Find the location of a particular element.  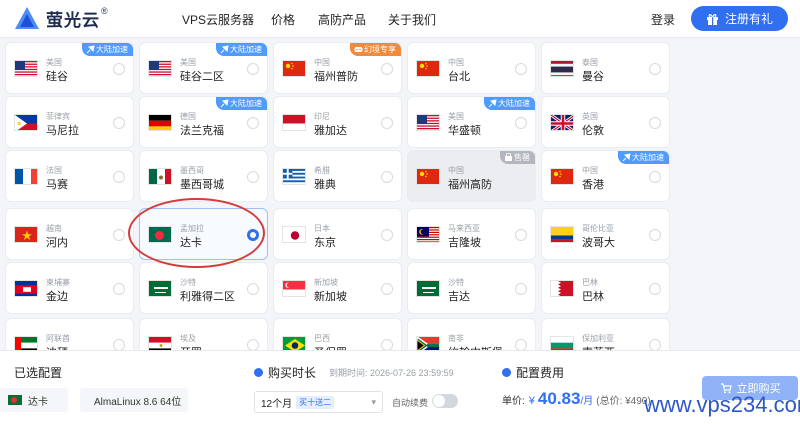

region-card: 希腊 雅典 is located at coordinates (337, 176).